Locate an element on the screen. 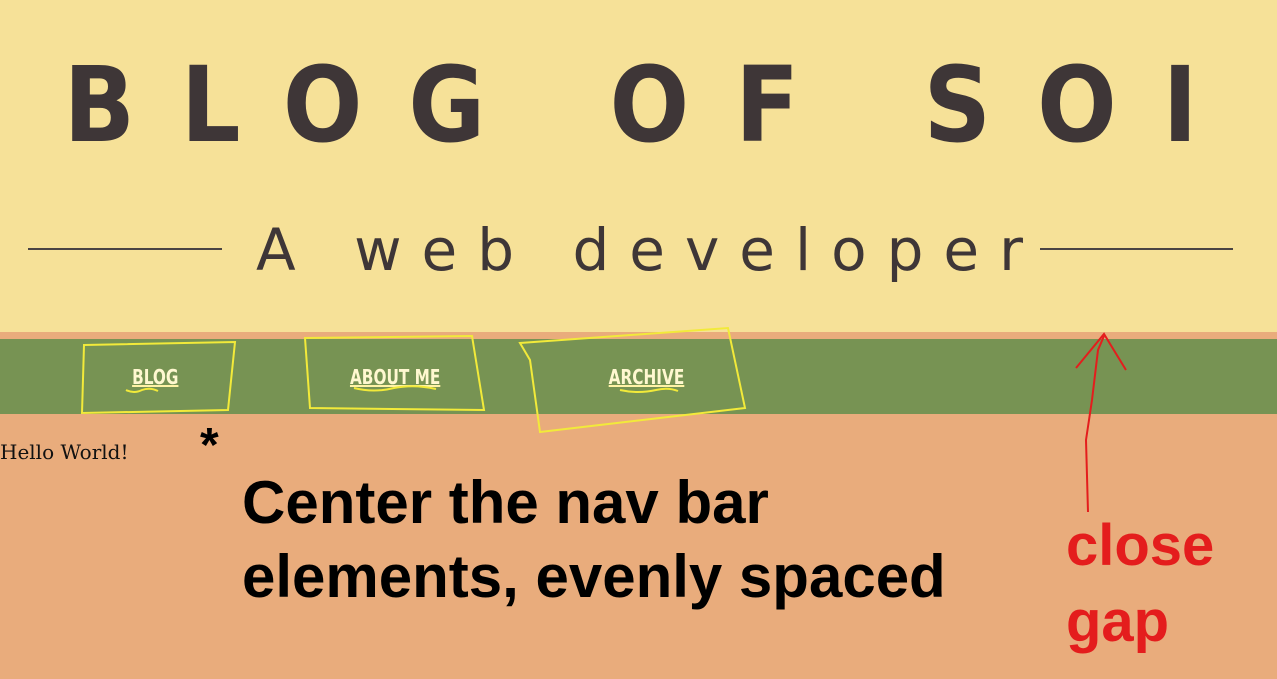 The width and height of the screenshot is (1277, 679). close-gap-line: close is located at coordinates (1140, 545).